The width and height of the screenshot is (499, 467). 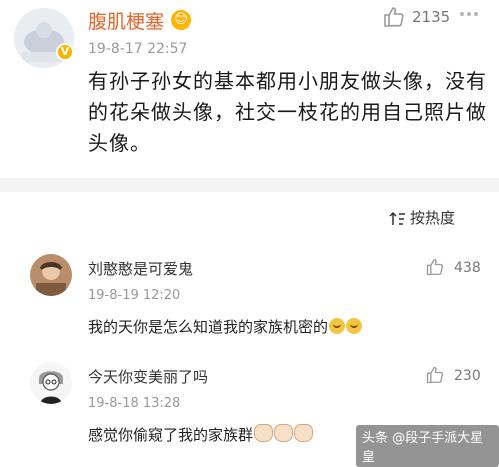 I want to click on verified-badge-icon: V, so click(x=65, y=52).